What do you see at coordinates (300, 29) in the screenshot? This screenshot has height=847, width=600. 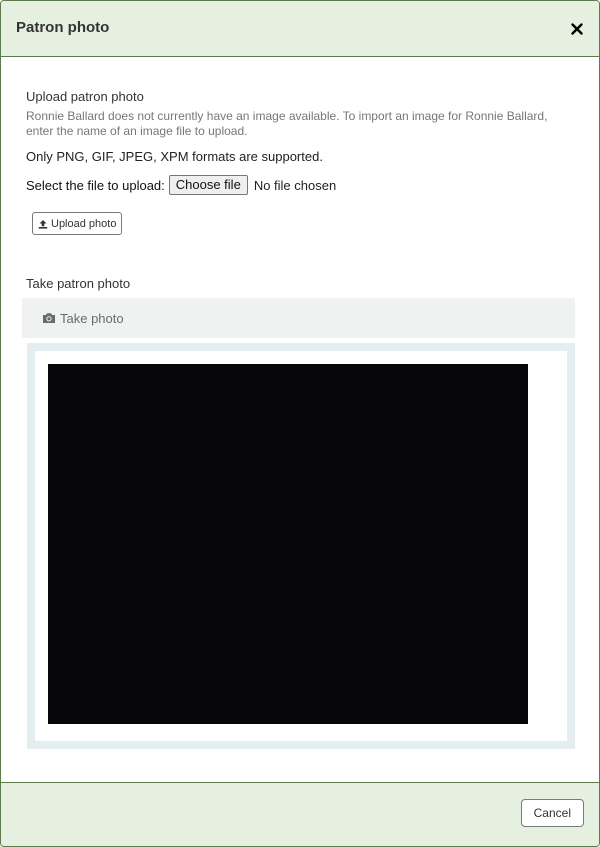 I see `modal-header: Patron photo` at bounding box center [300, 29].